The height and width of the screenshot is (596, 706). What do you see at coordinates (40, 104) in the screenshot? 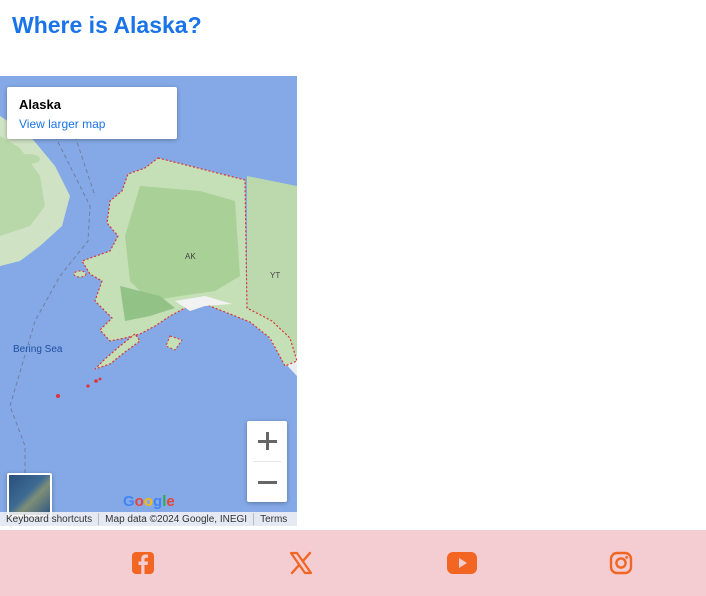
I see `place-title: Alaska` at bounding box center [40, 104].